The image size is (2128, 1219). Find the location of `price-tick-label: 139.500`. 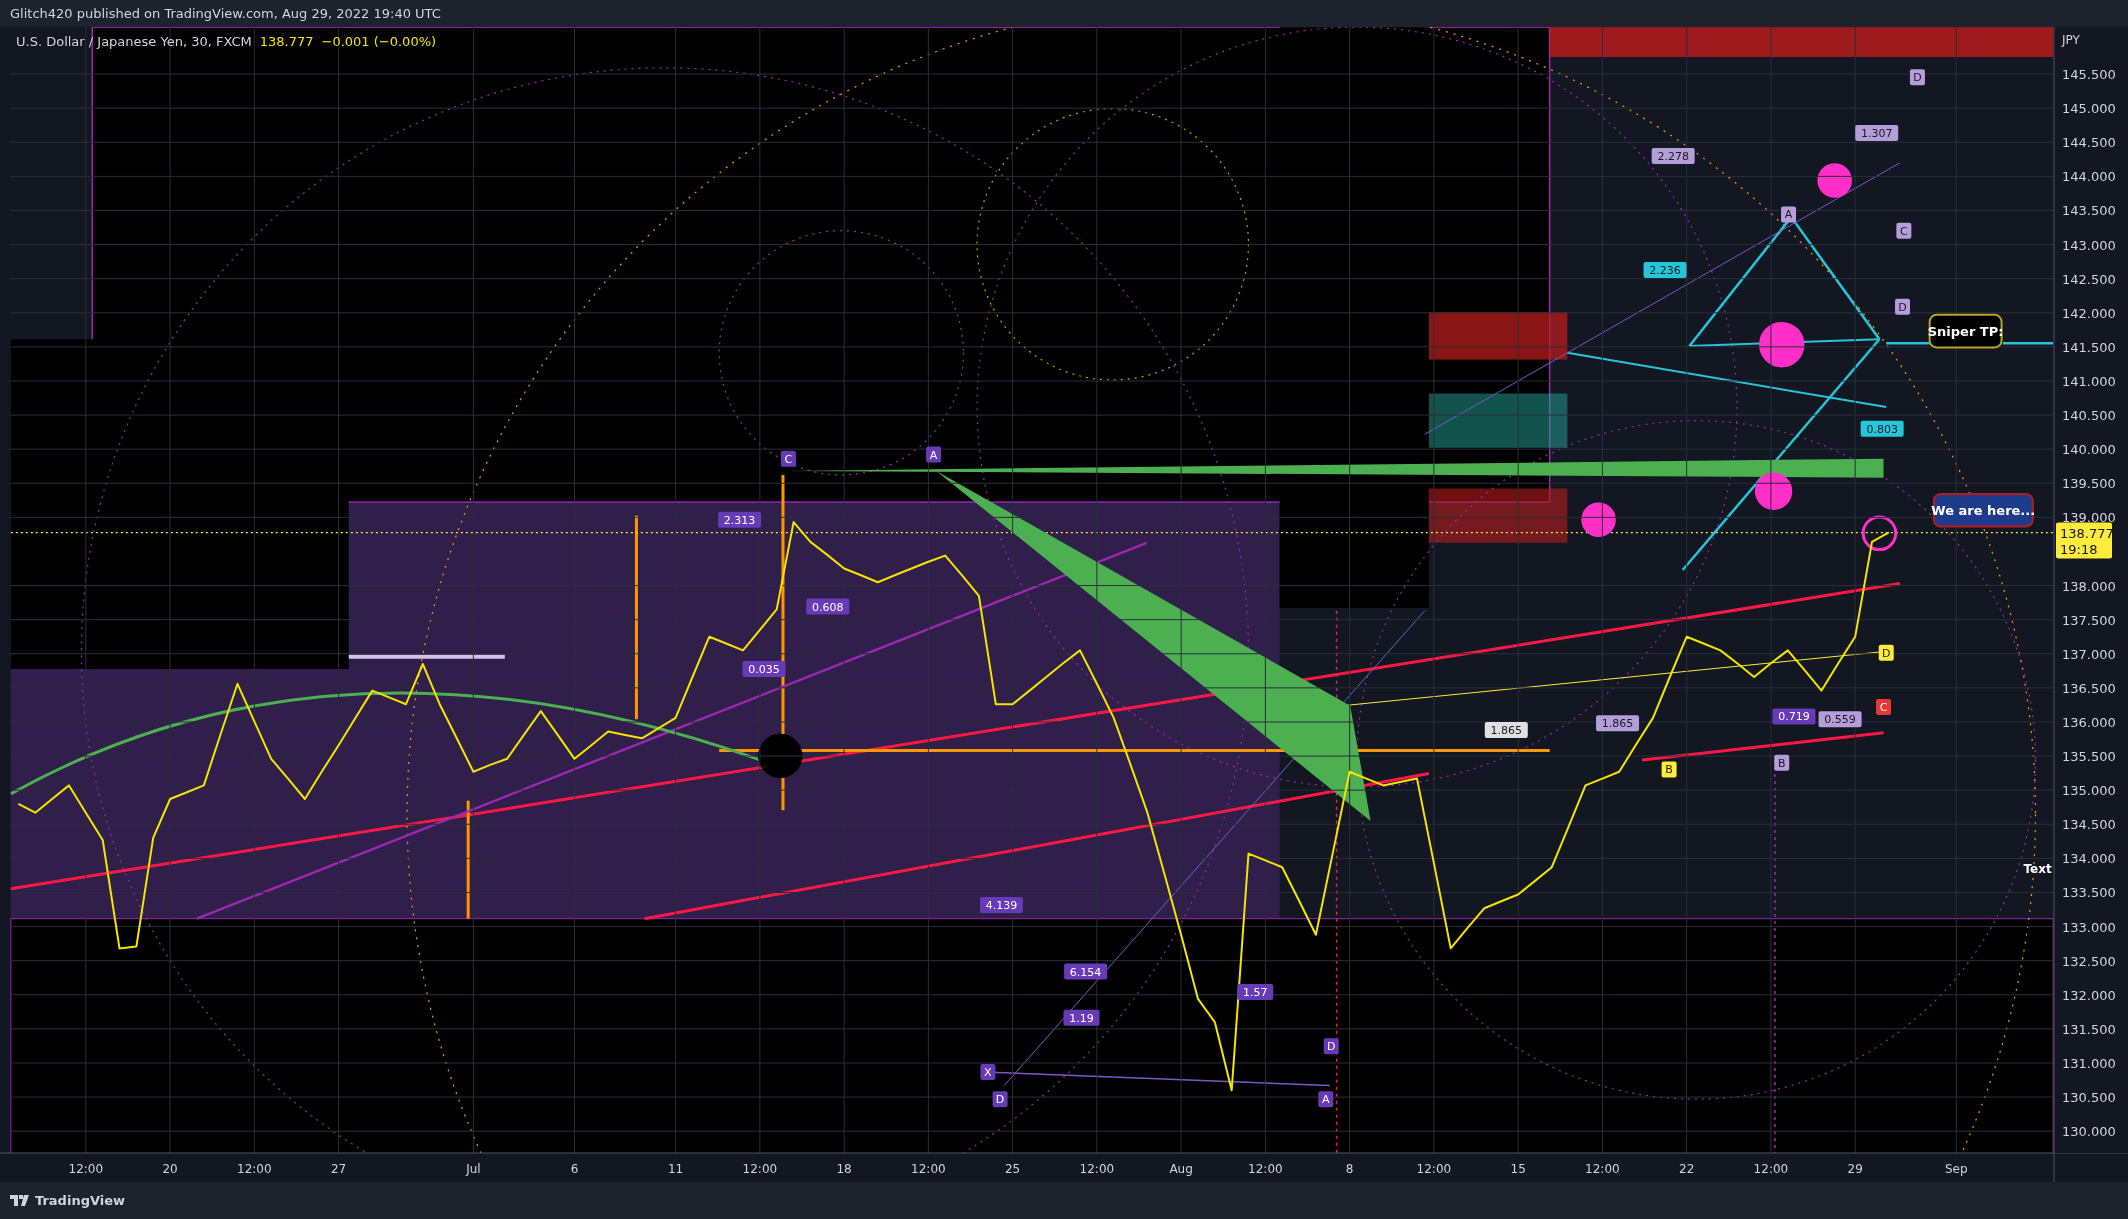

price-tick-label: 139.500 is located at coordinates (2089, 484).